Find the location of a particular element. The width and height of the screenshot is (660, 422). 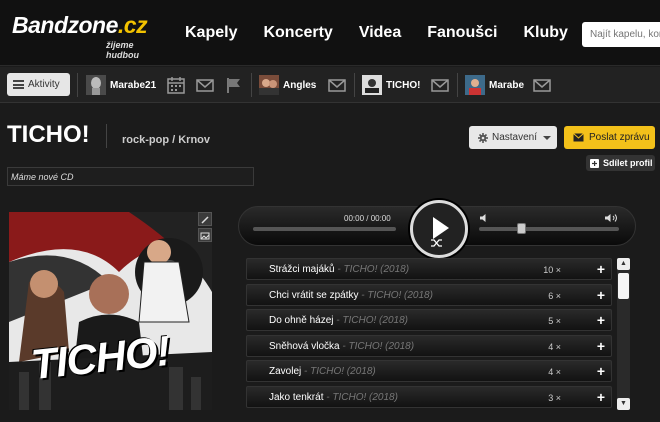

settings-dropdown-button: Nastavení is located at coordinates (513, 137).